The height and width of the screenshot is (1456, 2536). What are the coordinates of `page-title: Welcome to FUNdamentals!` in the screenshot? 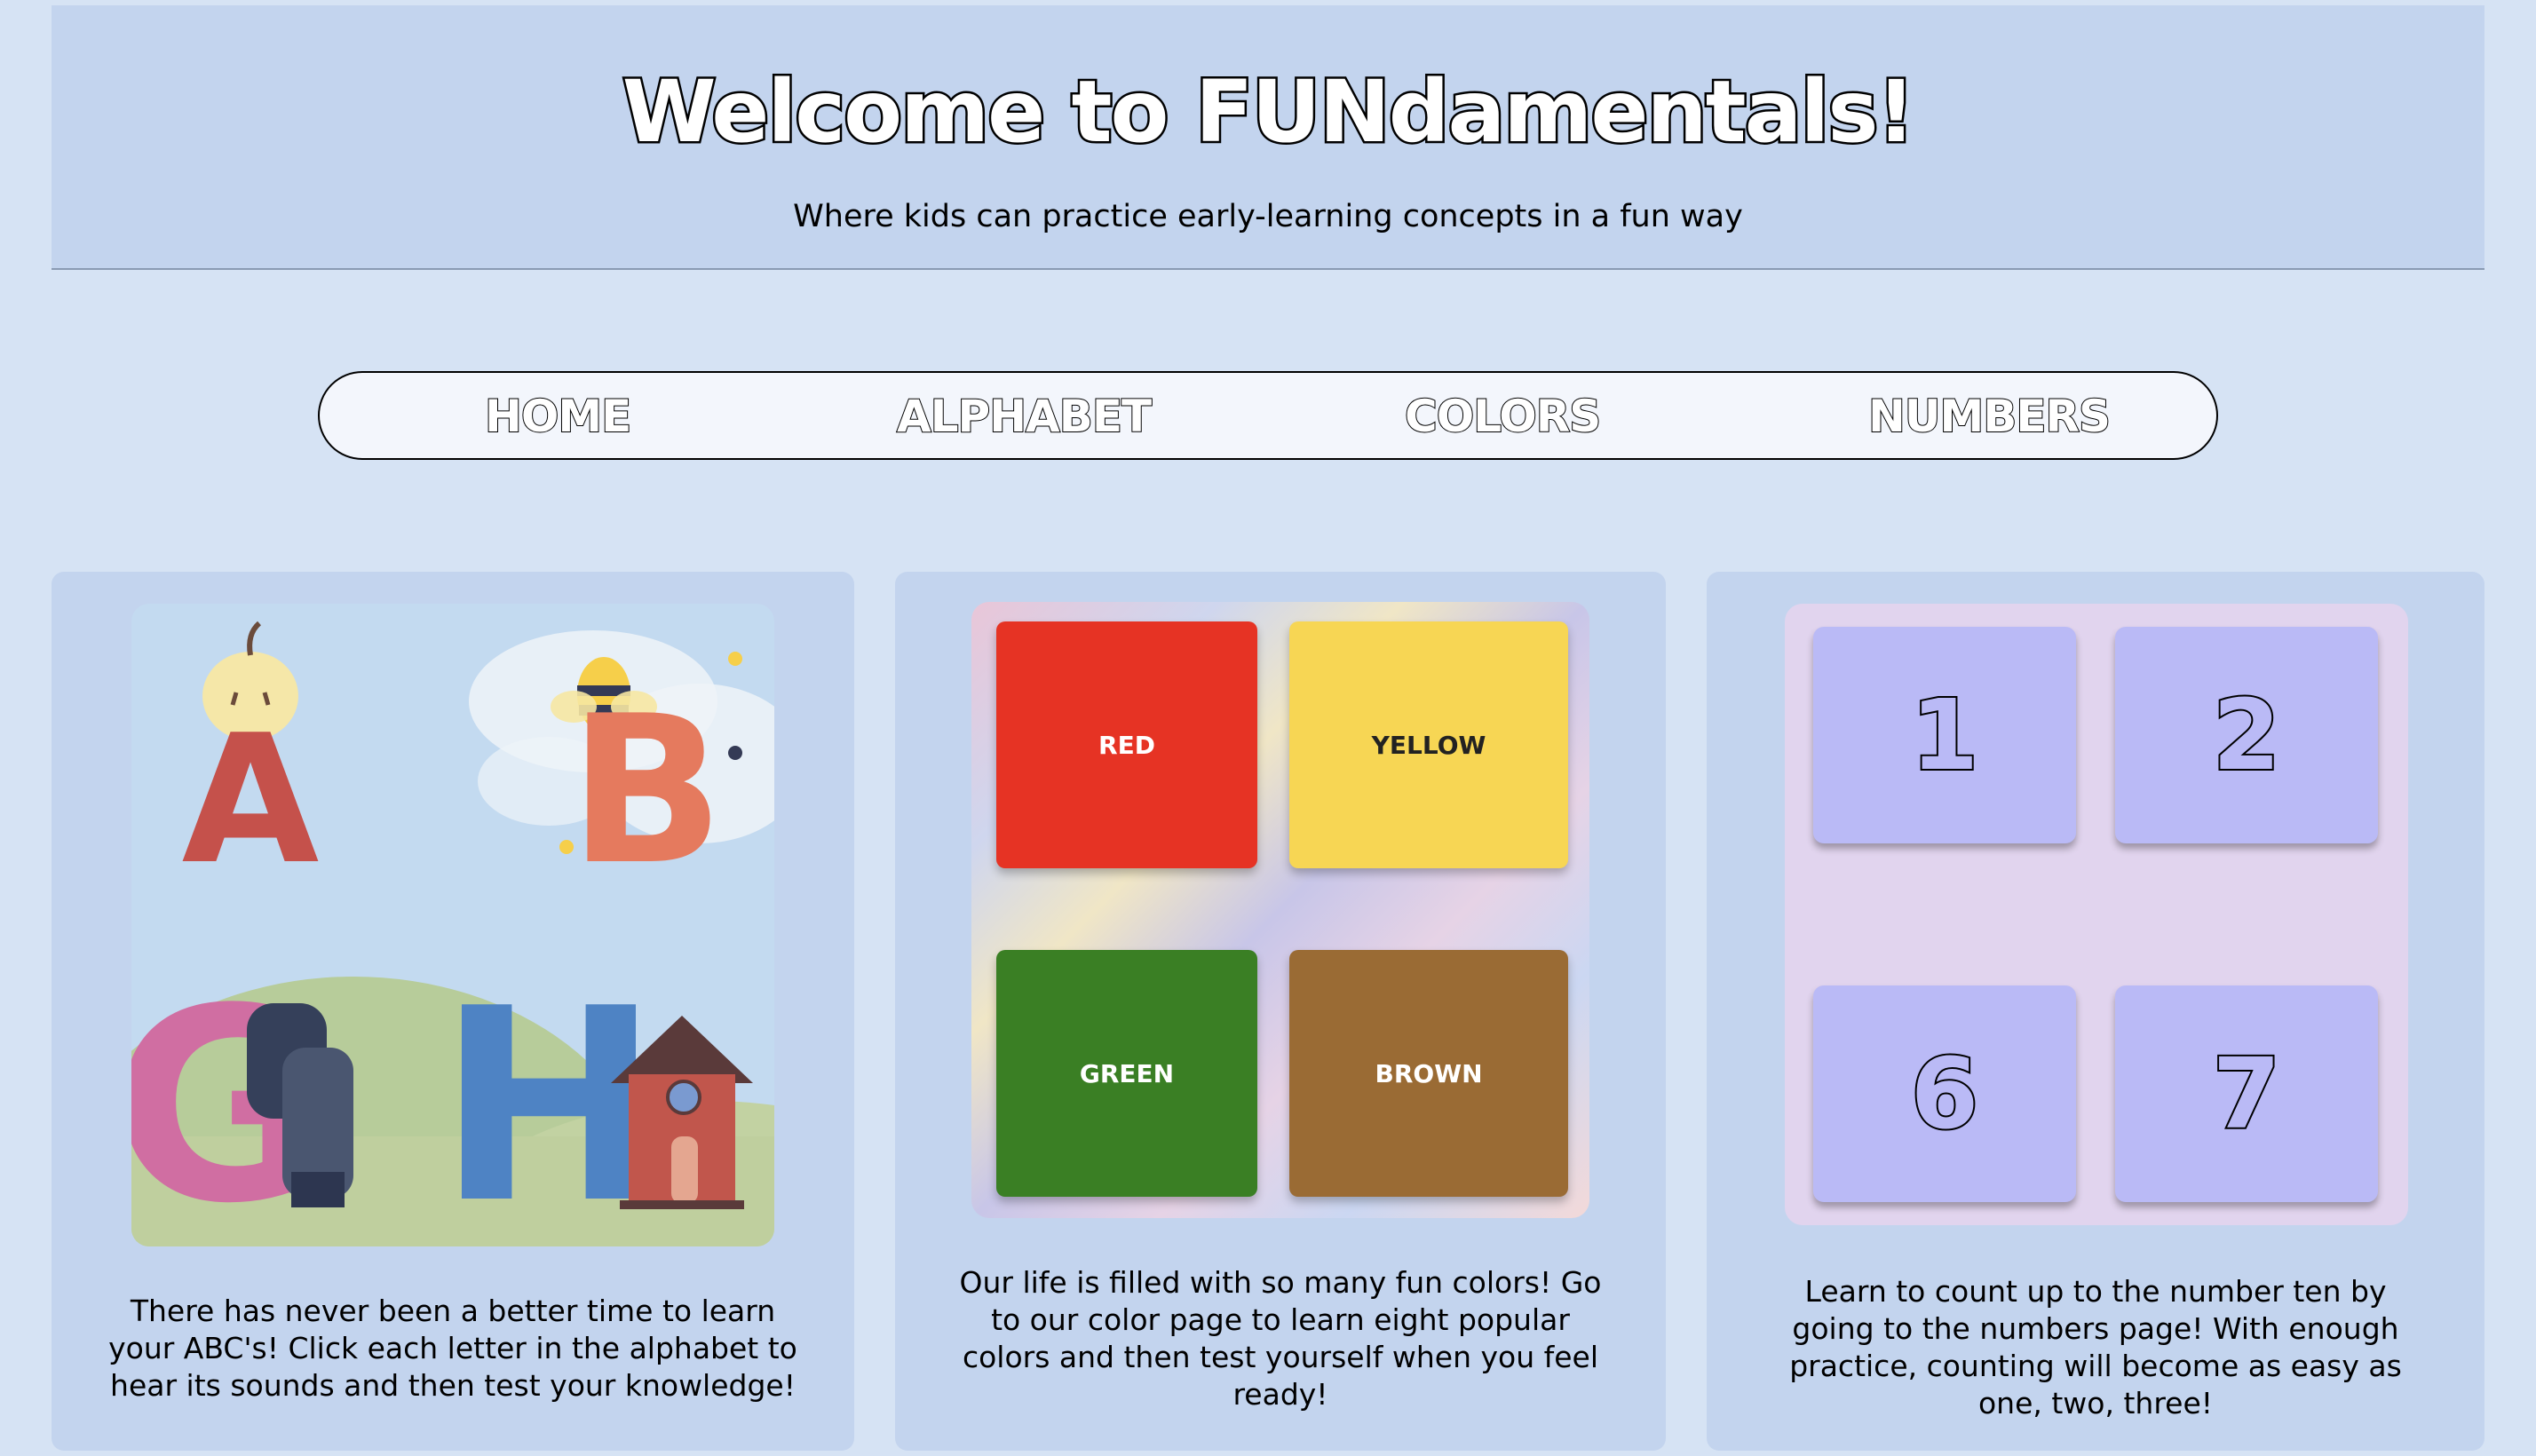 It's located at (1269, 112).